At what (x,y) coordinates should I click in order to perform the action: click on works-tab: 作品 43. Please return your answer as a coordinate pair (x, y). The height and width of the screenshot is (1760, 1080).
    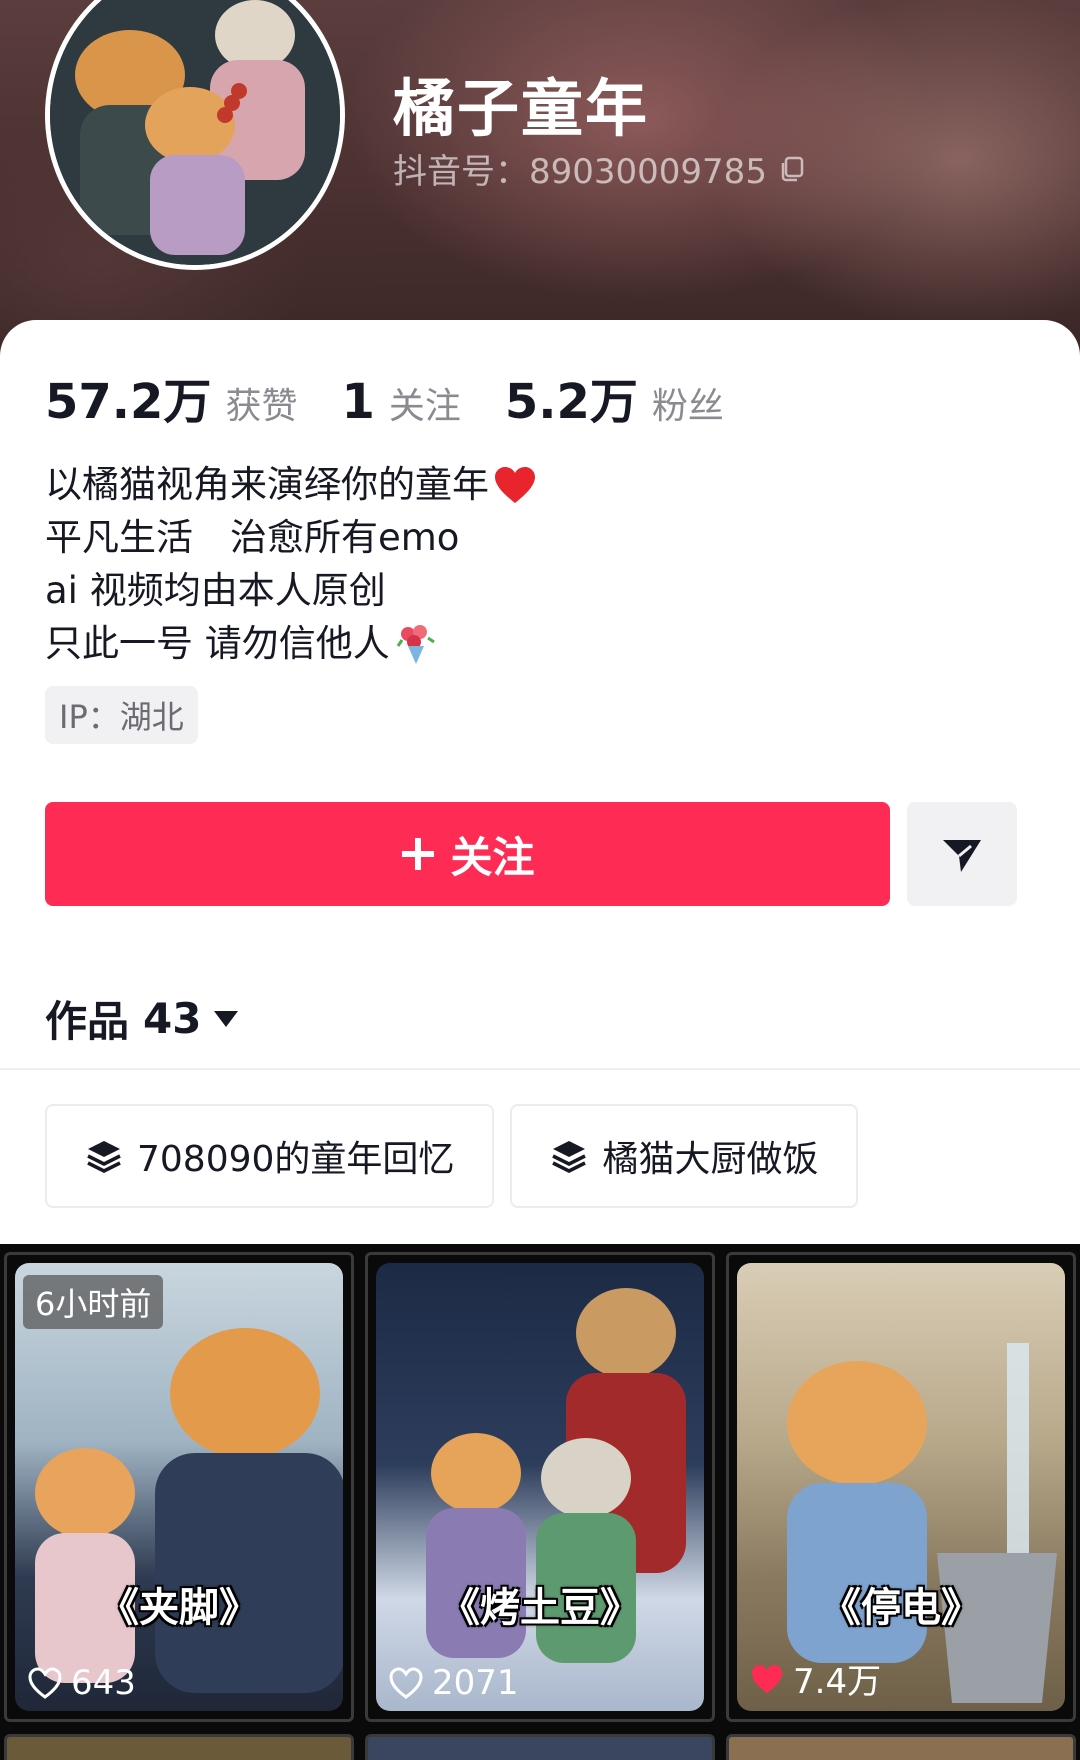
    Looking at the image, I should click on (142, 1018).